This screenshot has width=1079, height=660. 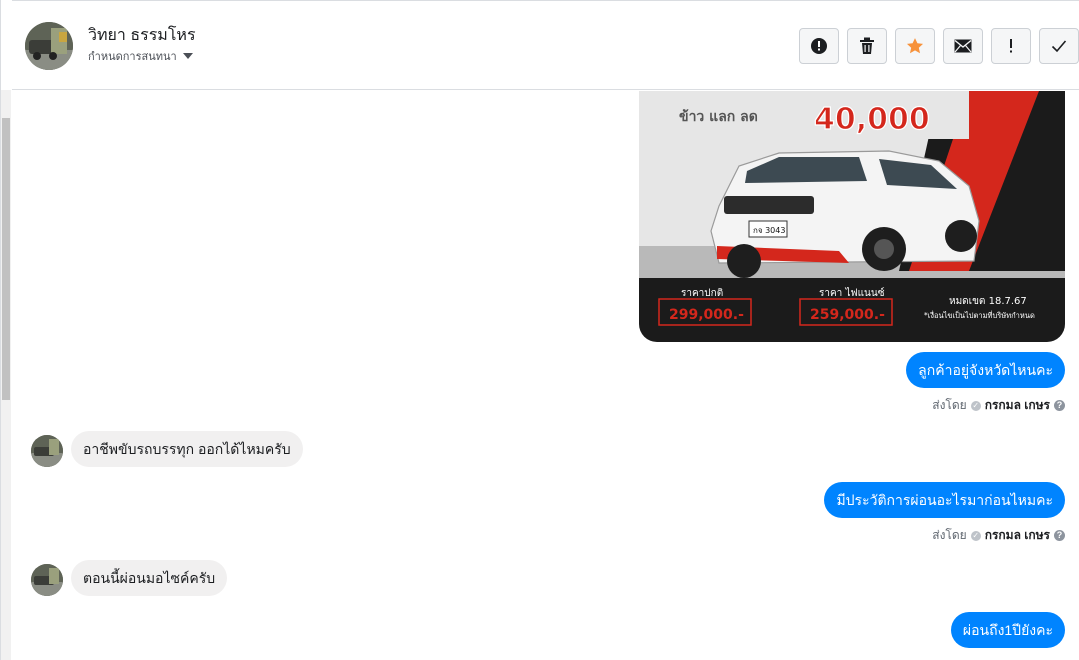 What do you see at coordinates (988, 301) in the screenshot?
I see `promo-expiry: หมดเขต 18.7.67` at bounding box center [988, 301].